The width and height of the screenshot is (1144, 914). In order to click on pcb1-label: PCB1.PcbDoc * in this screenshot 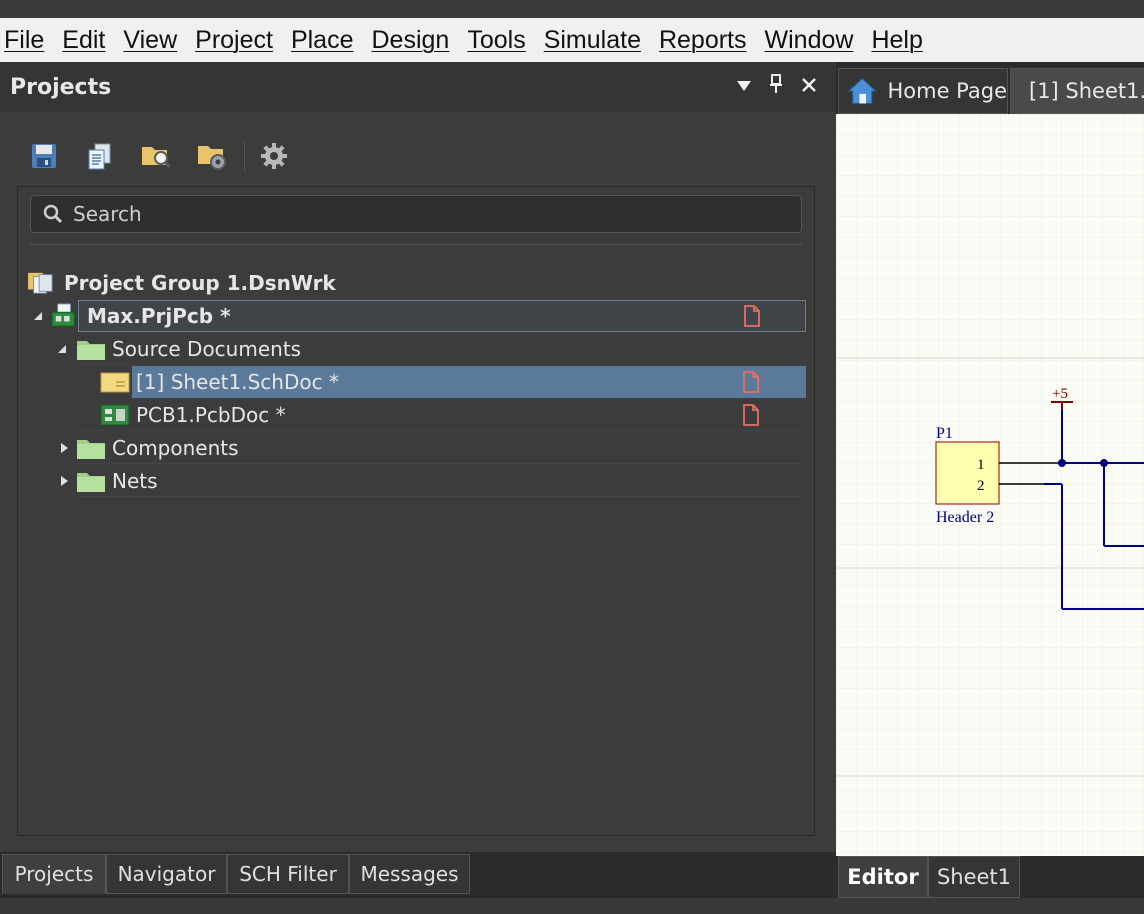, I will do `click(211, 415)`.